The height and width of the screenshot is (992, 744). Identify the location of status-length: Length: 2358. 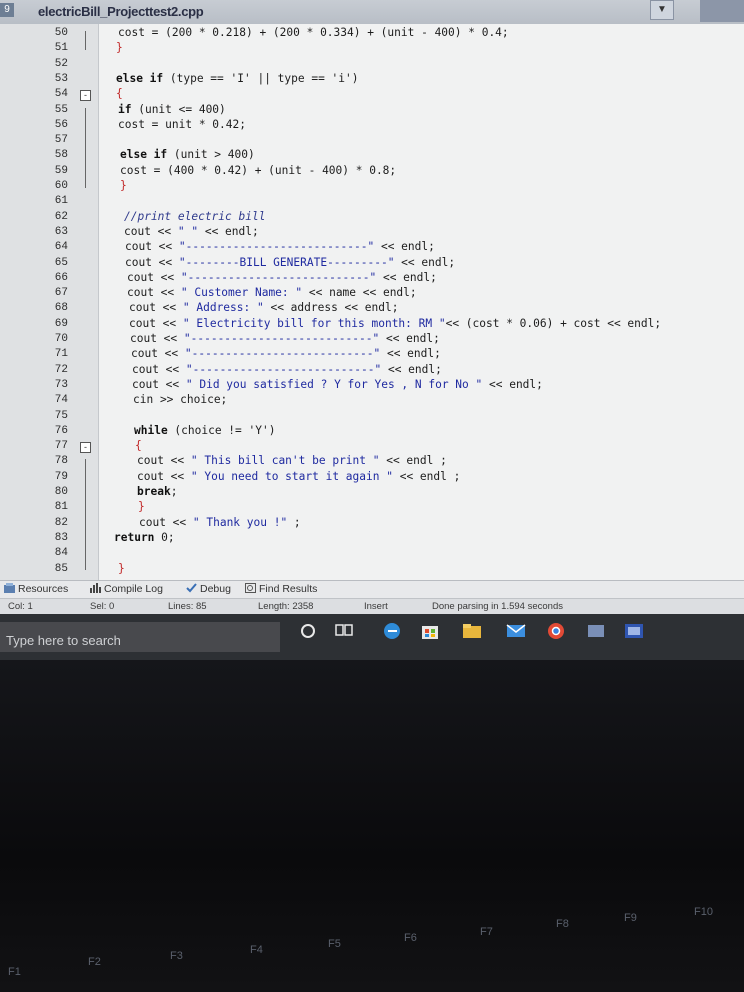
(286, 606).